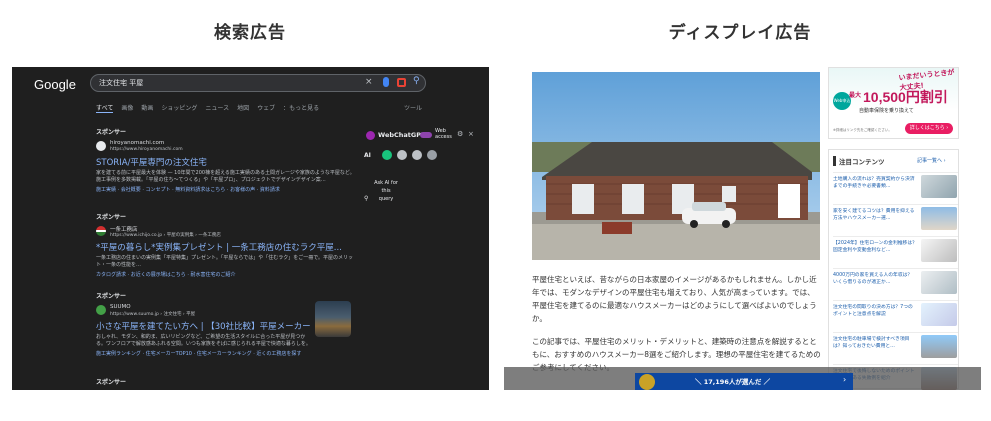 The image size is (991, 421). I want to click on ask-ai-button: Ask AI for this query, so click(386, 191).